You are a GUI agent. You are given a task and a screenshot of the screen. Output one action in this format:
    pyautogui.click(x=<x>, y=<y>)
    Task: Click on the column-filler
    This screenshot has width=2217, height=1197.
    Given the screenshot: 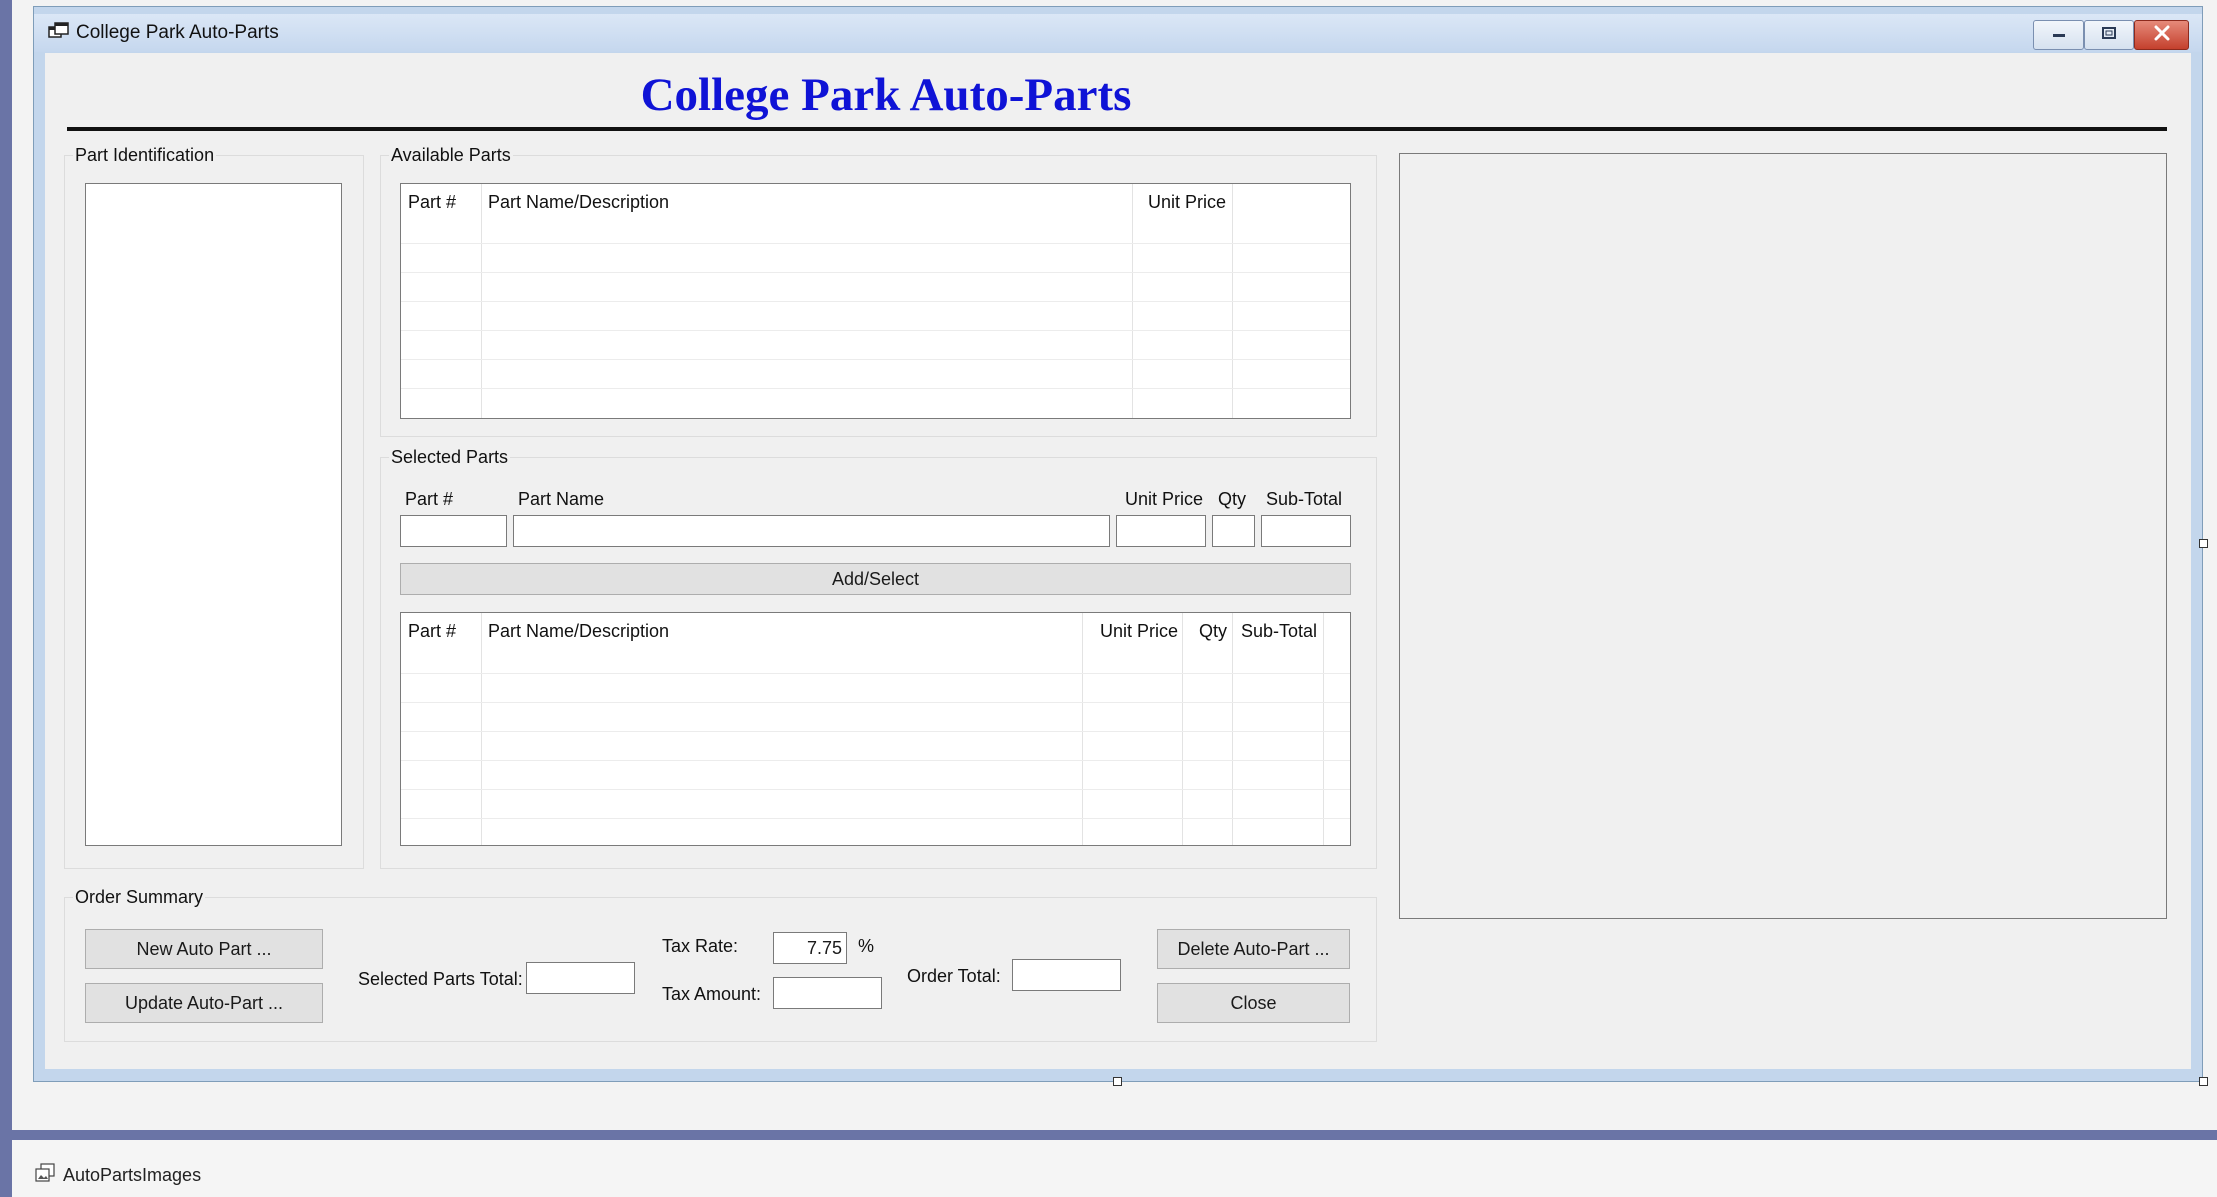 What is the action you would take?
    pyautogui.click(x=1337, y=729)
    